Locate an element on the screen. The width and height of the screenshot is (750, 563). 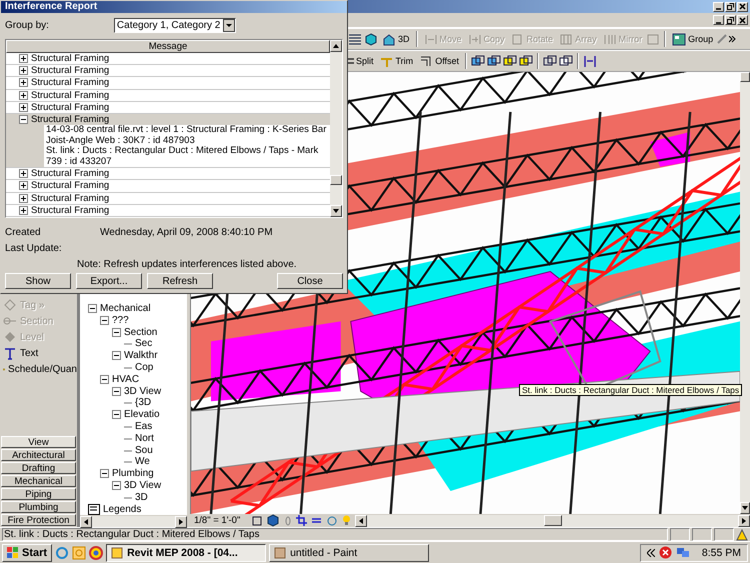
tree-item: Eas is located at coordinates (143, 426).